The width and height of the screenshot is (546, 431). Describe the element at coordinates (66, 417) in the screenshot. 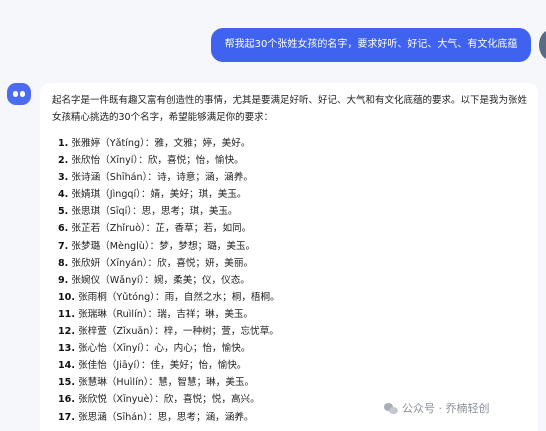

I see `name-list-number: 17.` at that location.